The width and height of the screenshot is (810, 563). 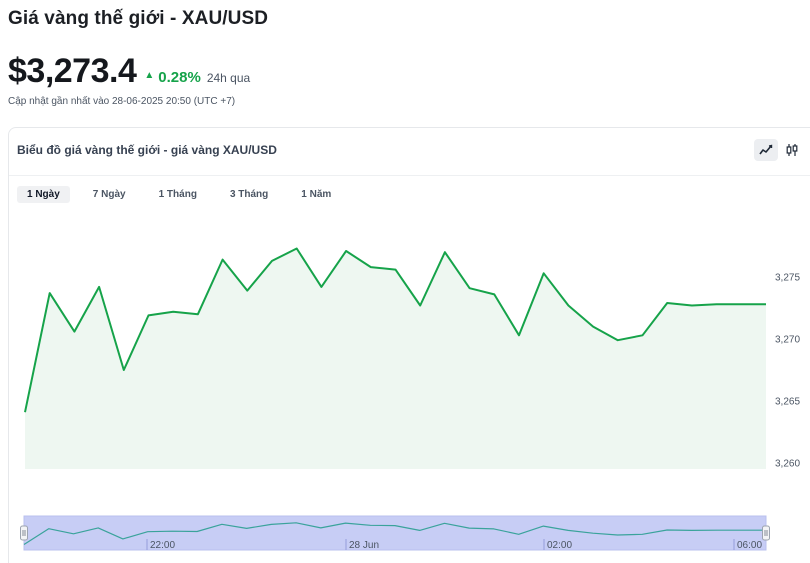 What do you see at coordinates (749, 545) in the screenshot?
I see `navigator-x-label: 06:00` at bounding box center [749, 545].